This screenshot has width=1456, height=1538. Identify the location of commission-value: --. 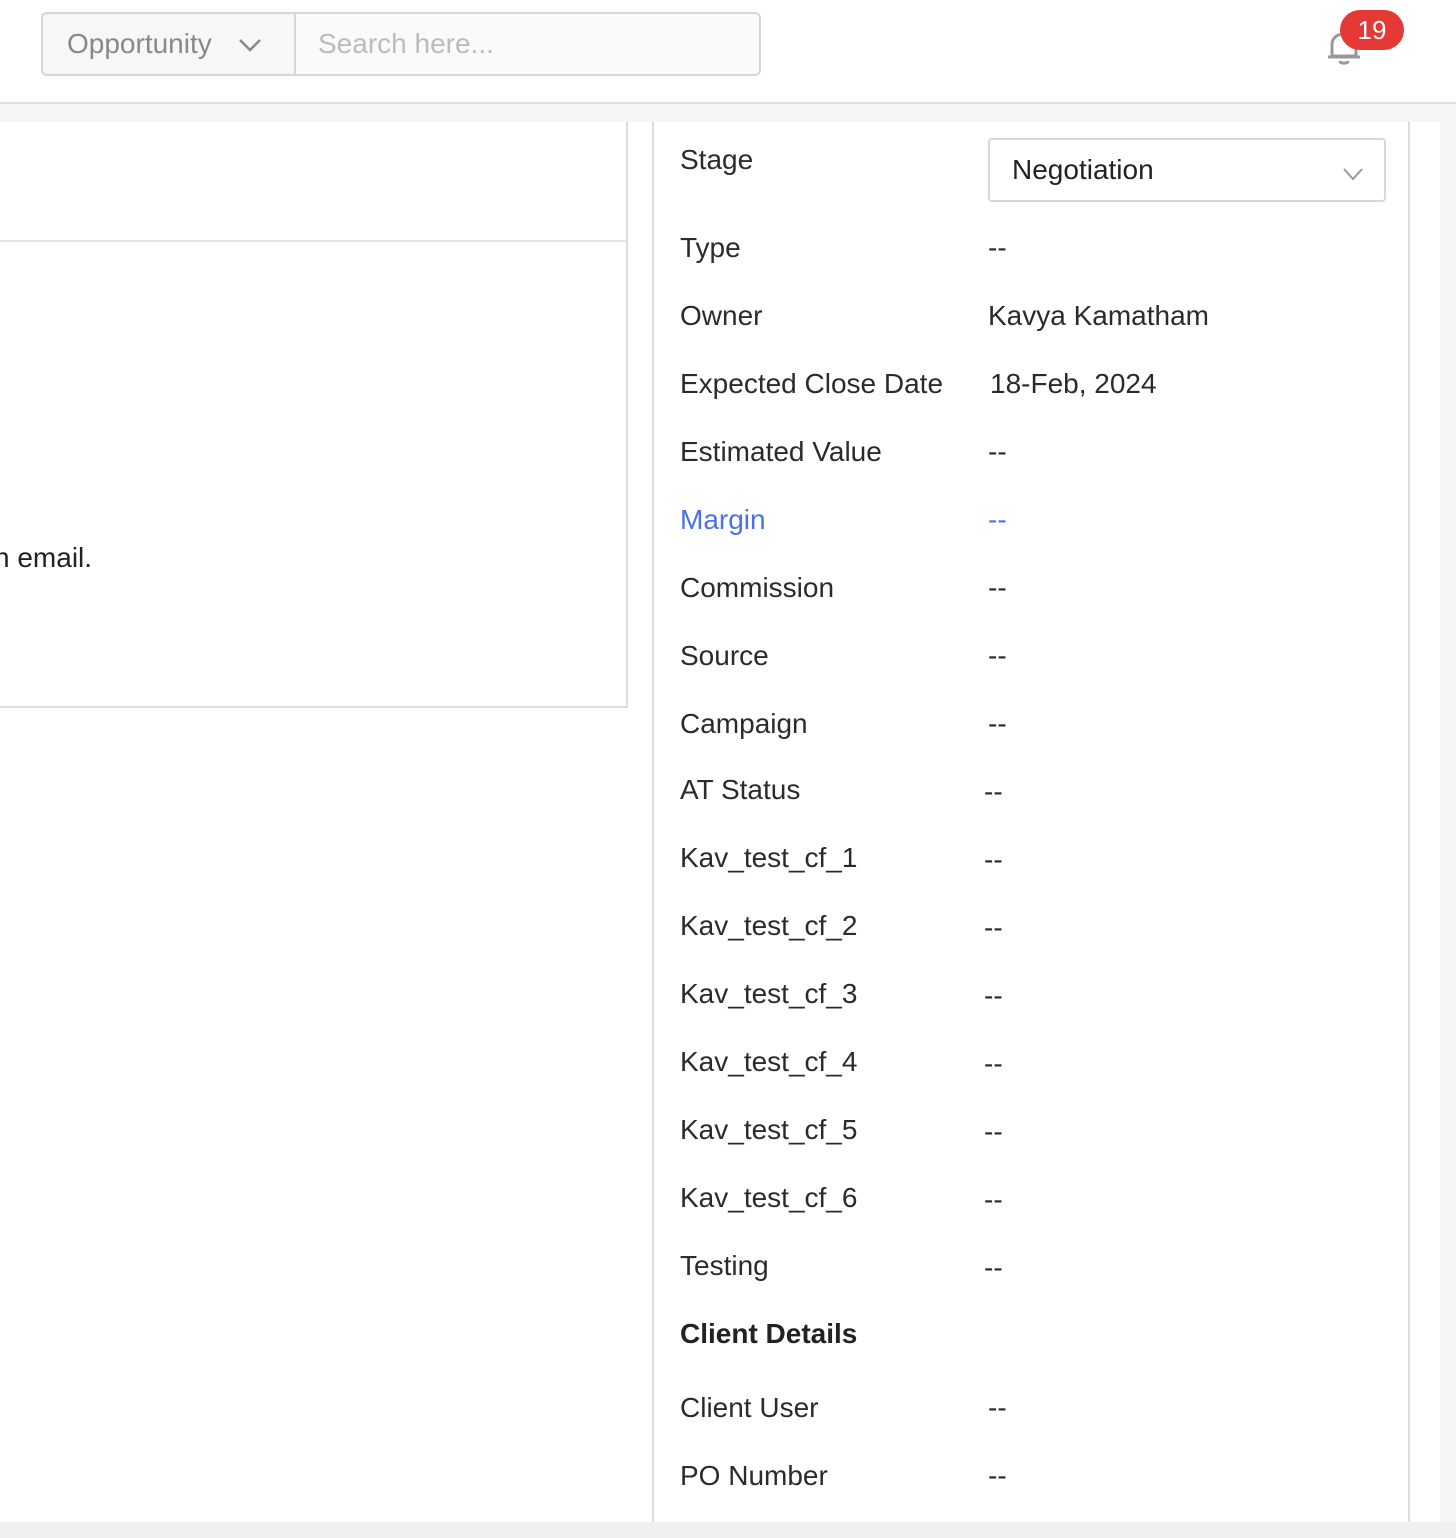
(997, 587).